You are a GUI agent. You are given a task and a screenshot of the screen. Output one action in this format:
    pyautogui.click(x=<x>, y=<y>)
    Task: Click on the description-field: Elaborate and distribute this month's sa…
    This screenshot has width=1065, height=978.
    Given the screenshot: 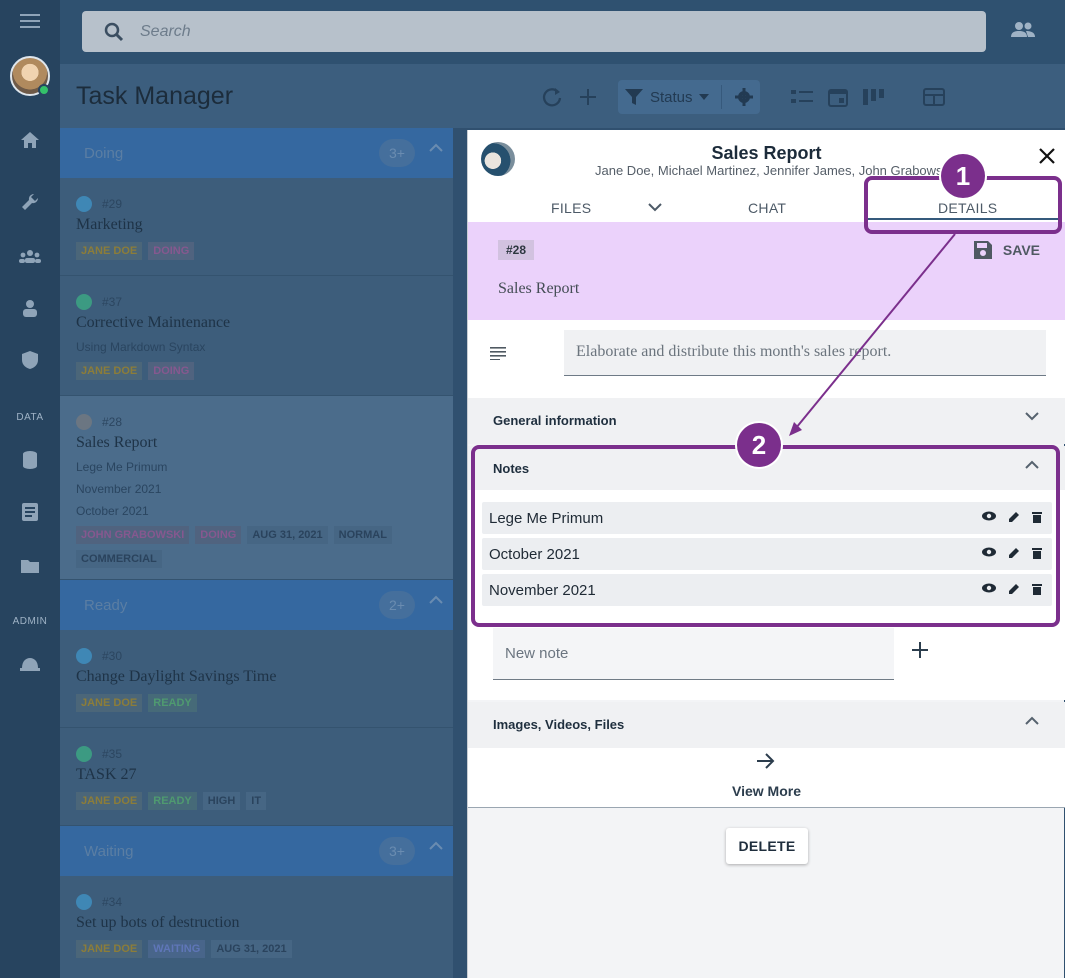 What is the action you would take?
    pyautogui.click(x=805, y=353)
    